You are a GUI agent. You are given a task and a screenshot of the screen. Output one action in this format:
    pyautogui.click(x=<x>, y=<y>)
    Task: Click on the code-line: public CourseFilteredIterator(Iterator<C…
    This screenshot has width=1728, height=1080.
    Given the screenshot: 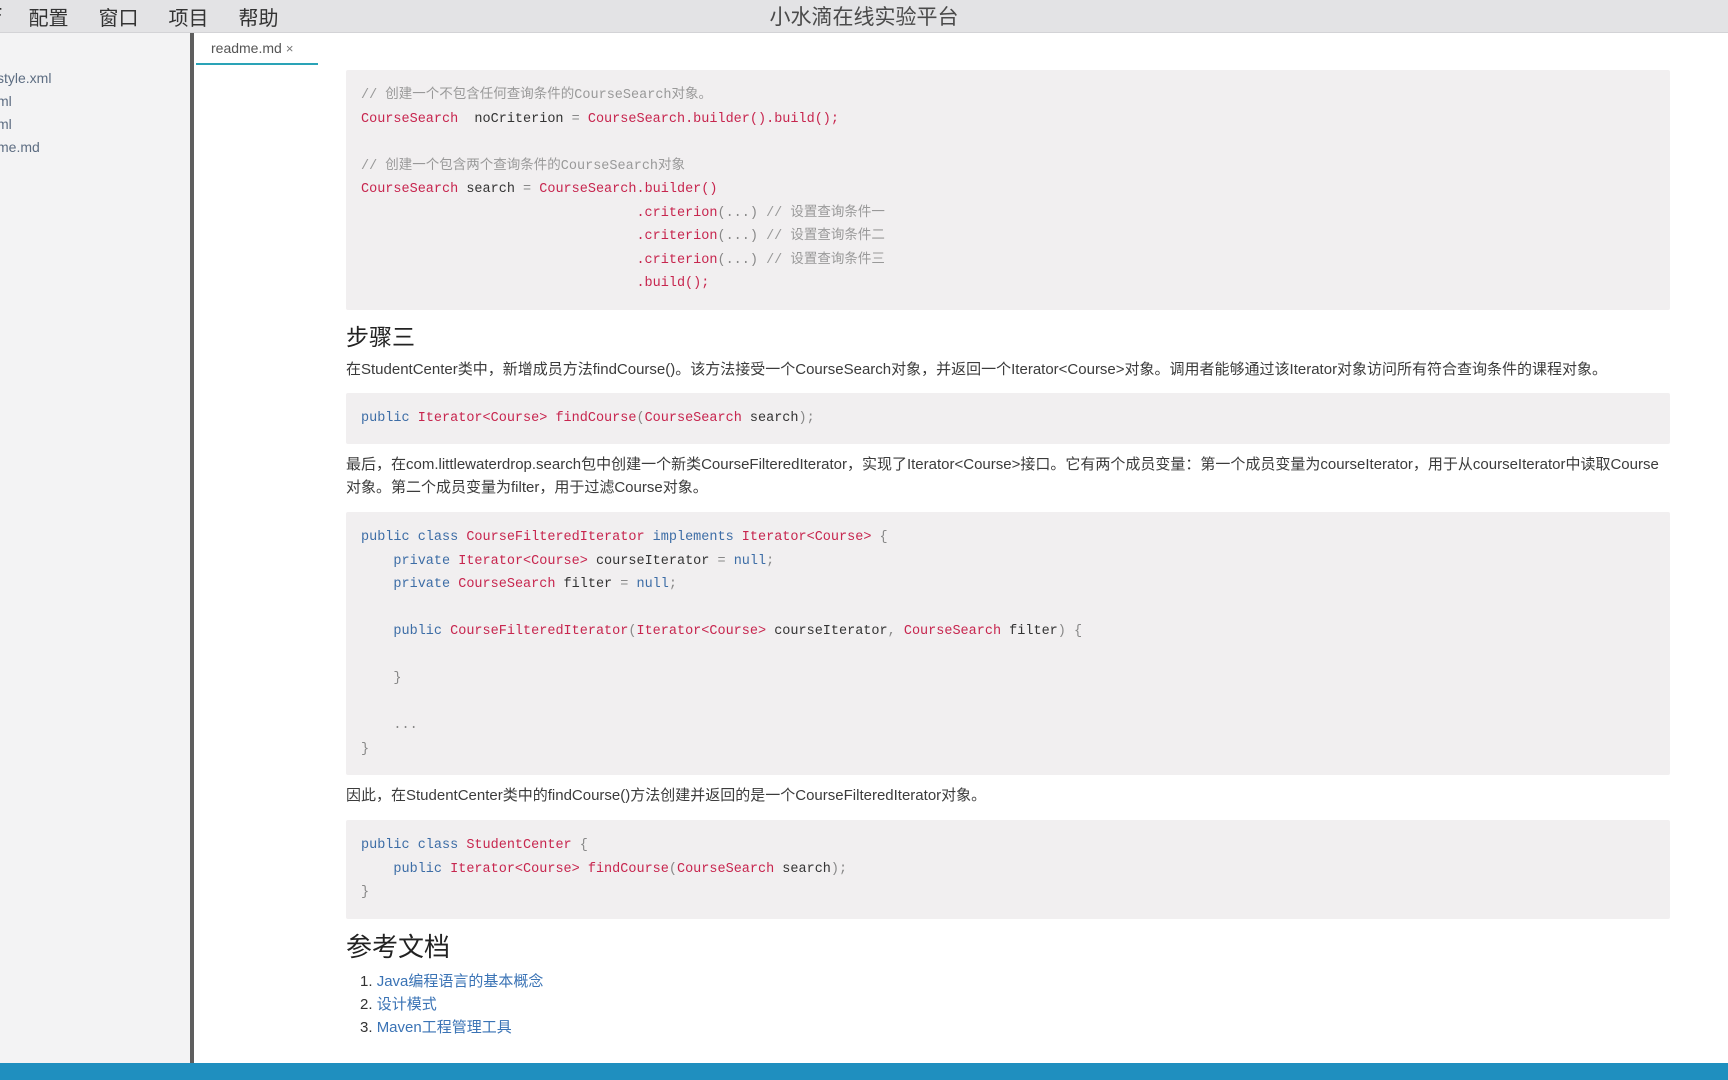 What is the action you would take?
    pyautogui.click(x=721, y=631)
    